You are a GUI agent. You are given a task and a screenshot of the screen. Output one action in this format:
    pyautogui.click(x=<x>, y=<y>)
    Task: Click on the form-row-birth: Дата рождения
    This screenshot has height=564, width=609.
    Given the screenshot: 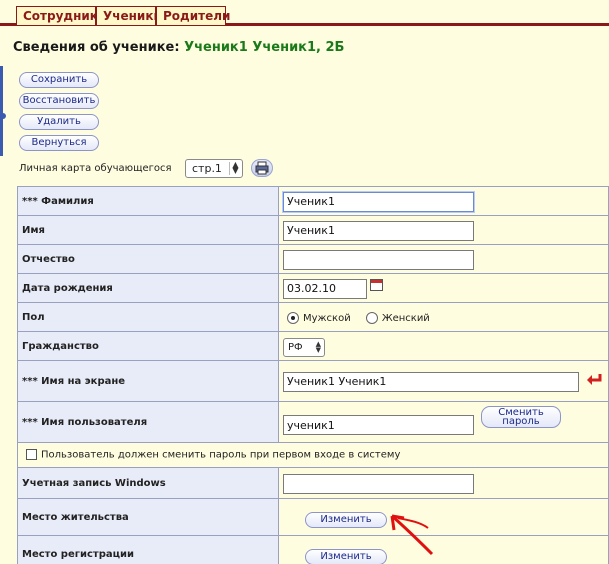 What is the action you would take?
    pyautogui.click(x=313, y=288)
    